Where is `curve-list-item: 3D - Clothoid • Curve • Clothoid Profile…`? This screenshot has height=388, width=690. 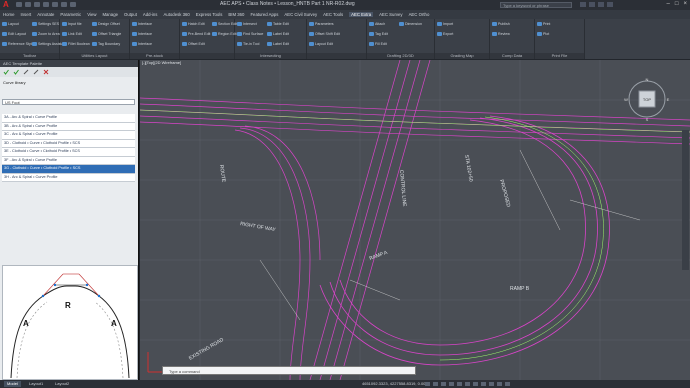 curve-list-item: 3D - Clothoid • Curve • Clothoid Profile… is located at coordinates (68, 143).